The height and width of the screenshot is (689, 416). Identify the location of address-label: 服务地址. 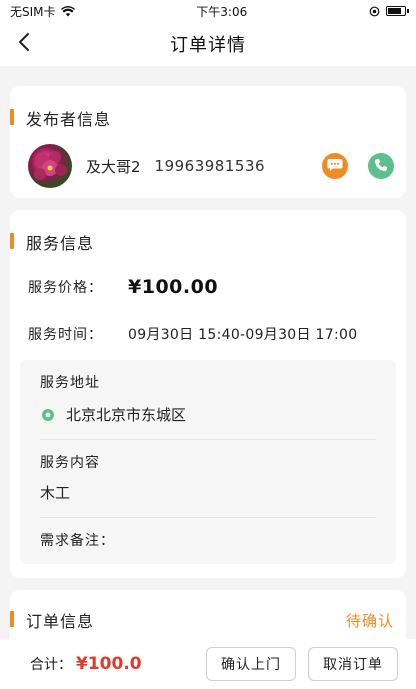
(70, 383).